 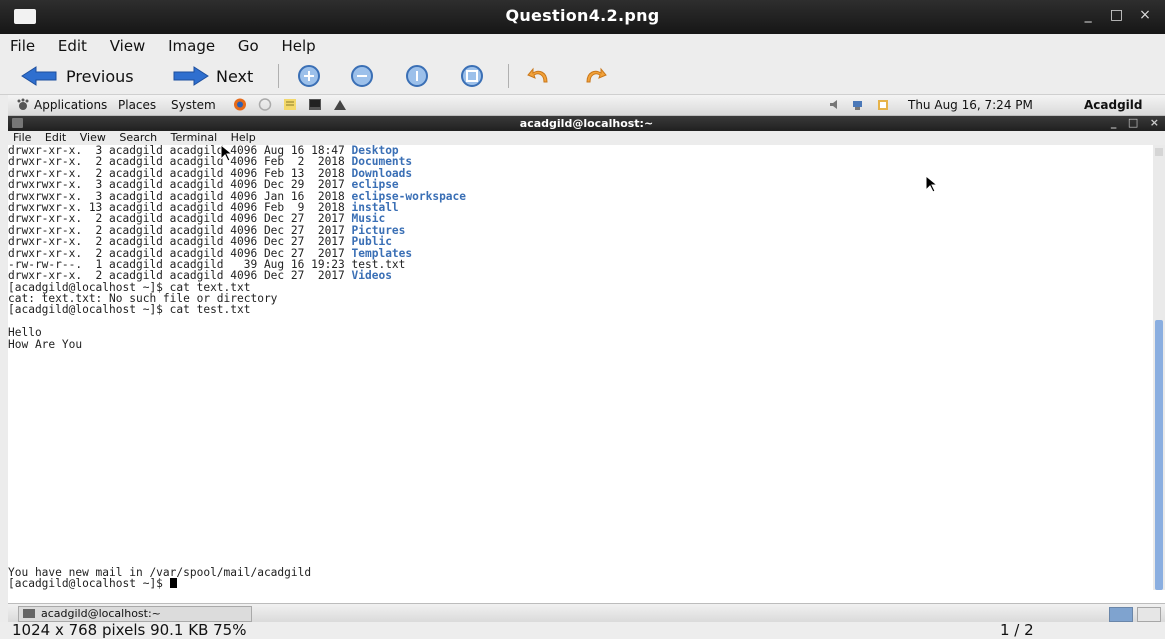 I want to click on terminal-titlebar: acadgild@localhost:~ _ □ ×, so click(x=586, y=123).